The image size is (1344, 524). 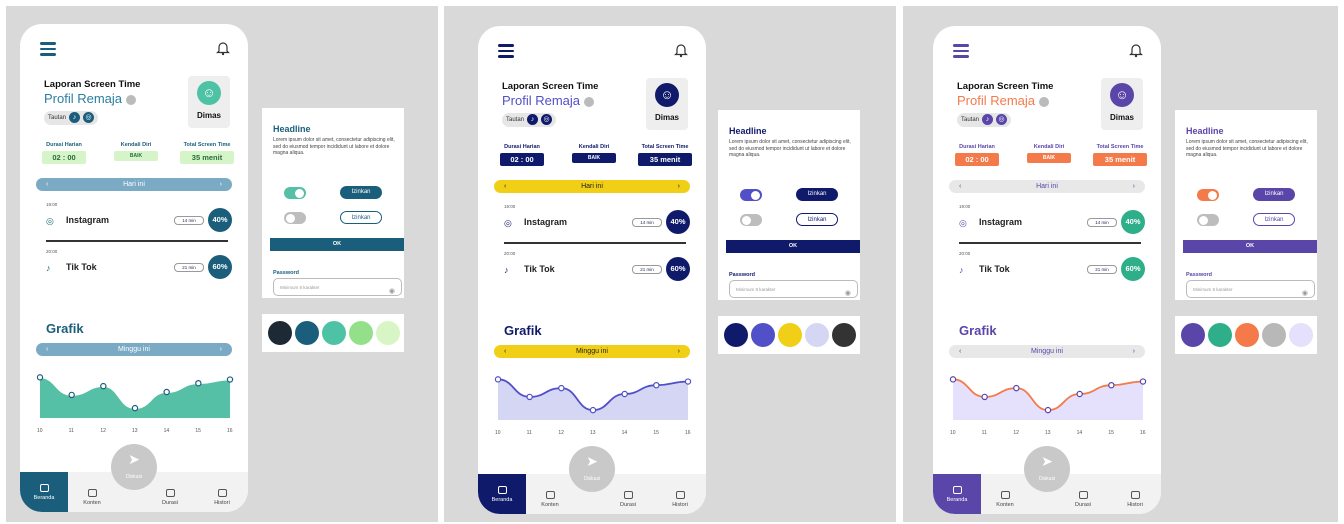 What do you see at coordinates (207, 153) in the screenshot?
I see `stat-total: Total Screen Time 35 menit` at bounding box center [207, 153].